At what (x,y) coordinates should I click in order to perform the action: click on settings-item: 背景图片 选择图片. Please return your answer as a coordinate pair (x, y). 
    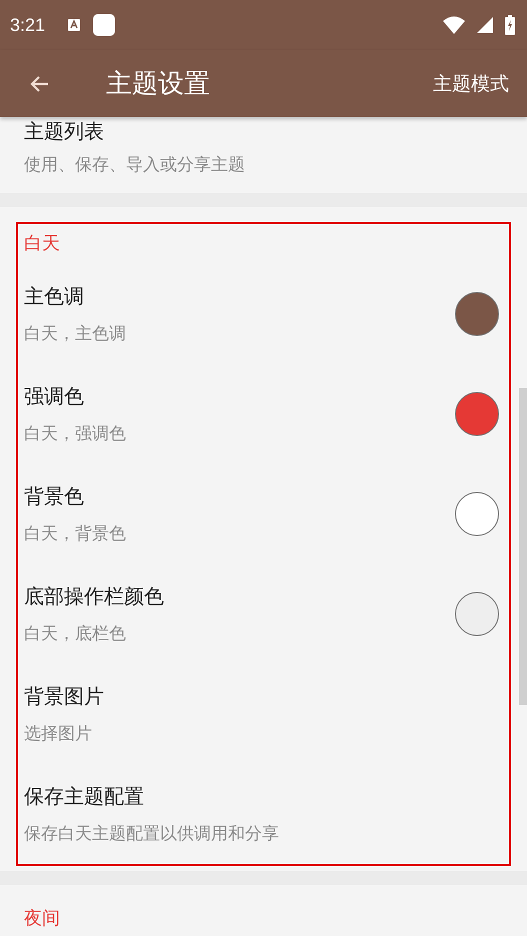
    Looking at the image, I should click on (263, 714).